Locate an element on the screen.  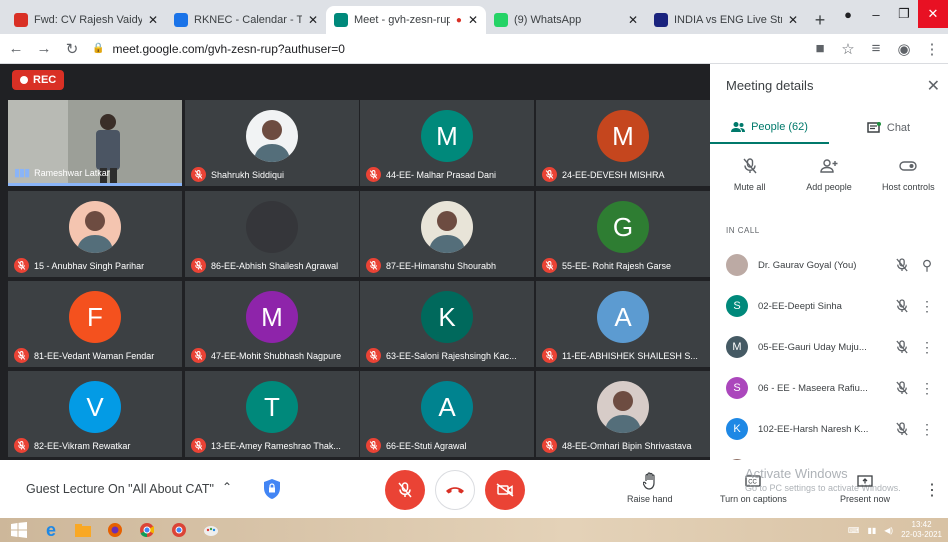
pin-icon: ⚲ is located at coordinates (927, 265).